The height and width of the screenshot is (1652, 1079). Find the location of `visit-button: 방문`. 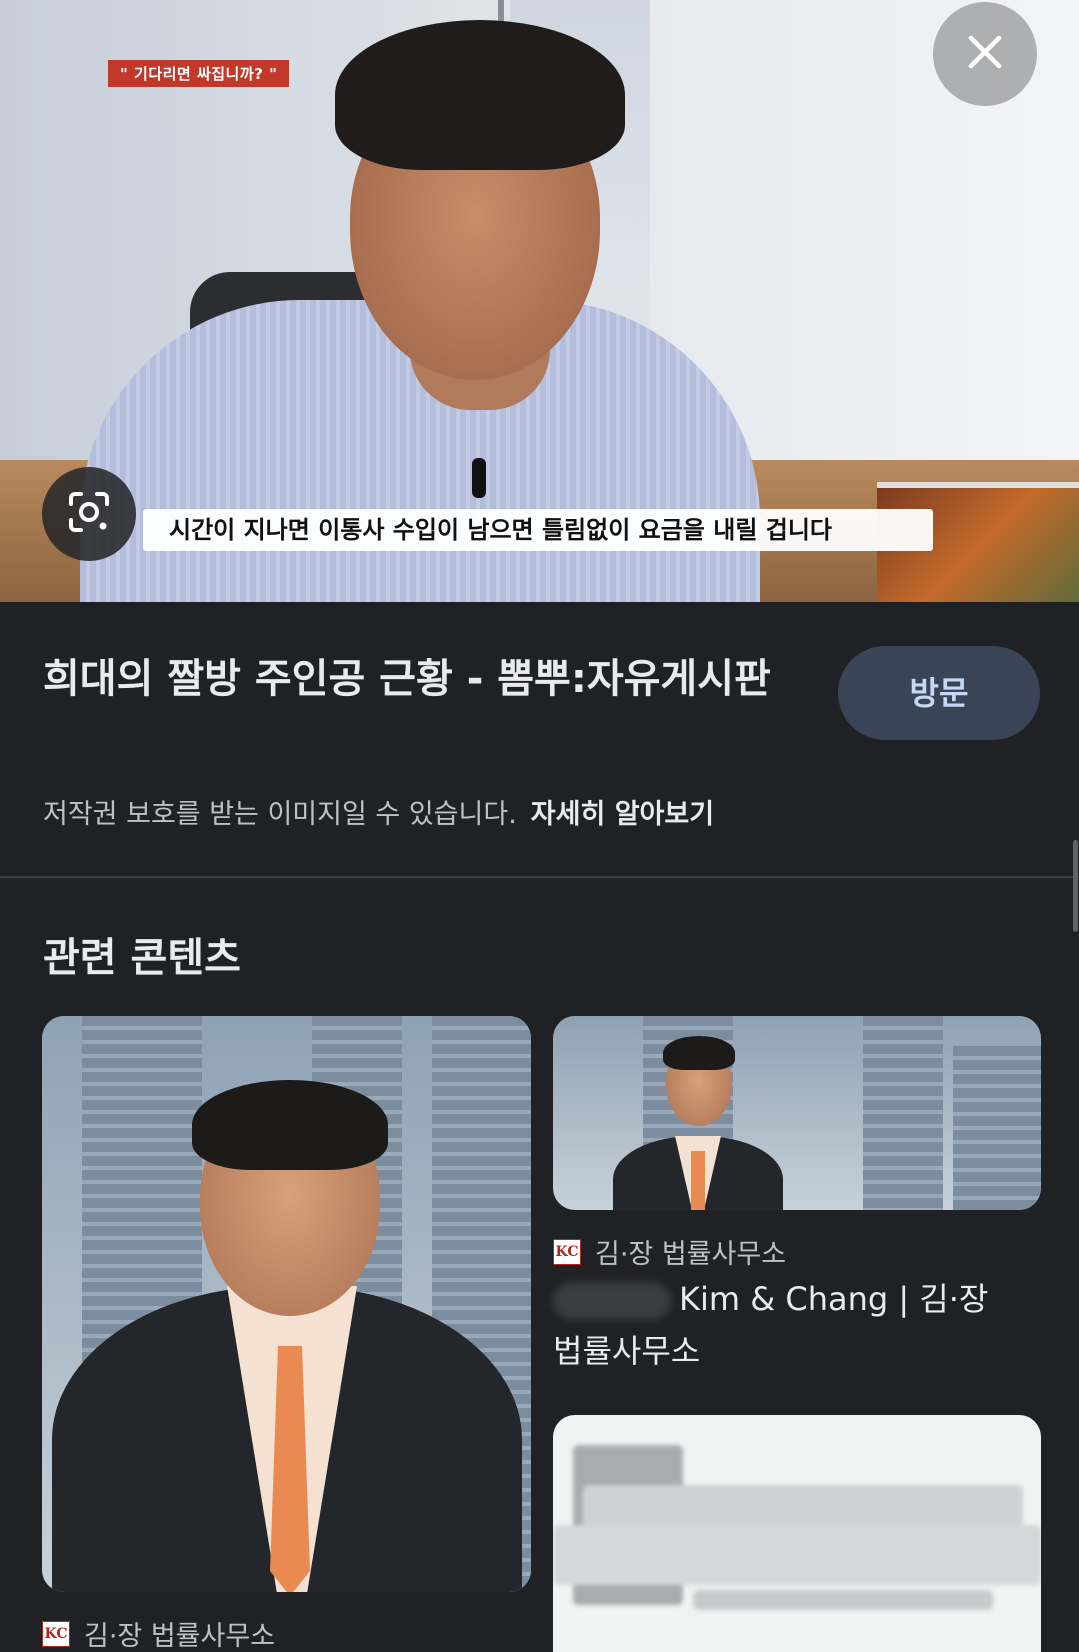

visit-button: 방문 is located at coordinates (939, 693).